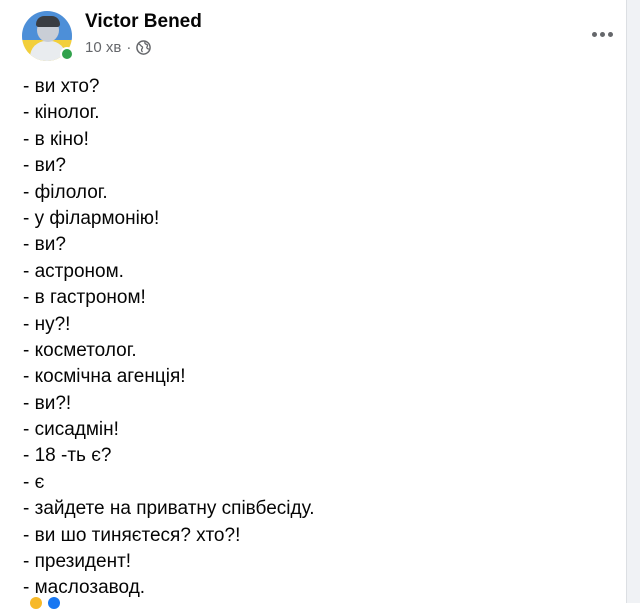 The height and width of the screenshot is (609, 640). Describe the element at coordinates (73, 271) in the screenshot. I see `post-line: - астроном.` at that location.